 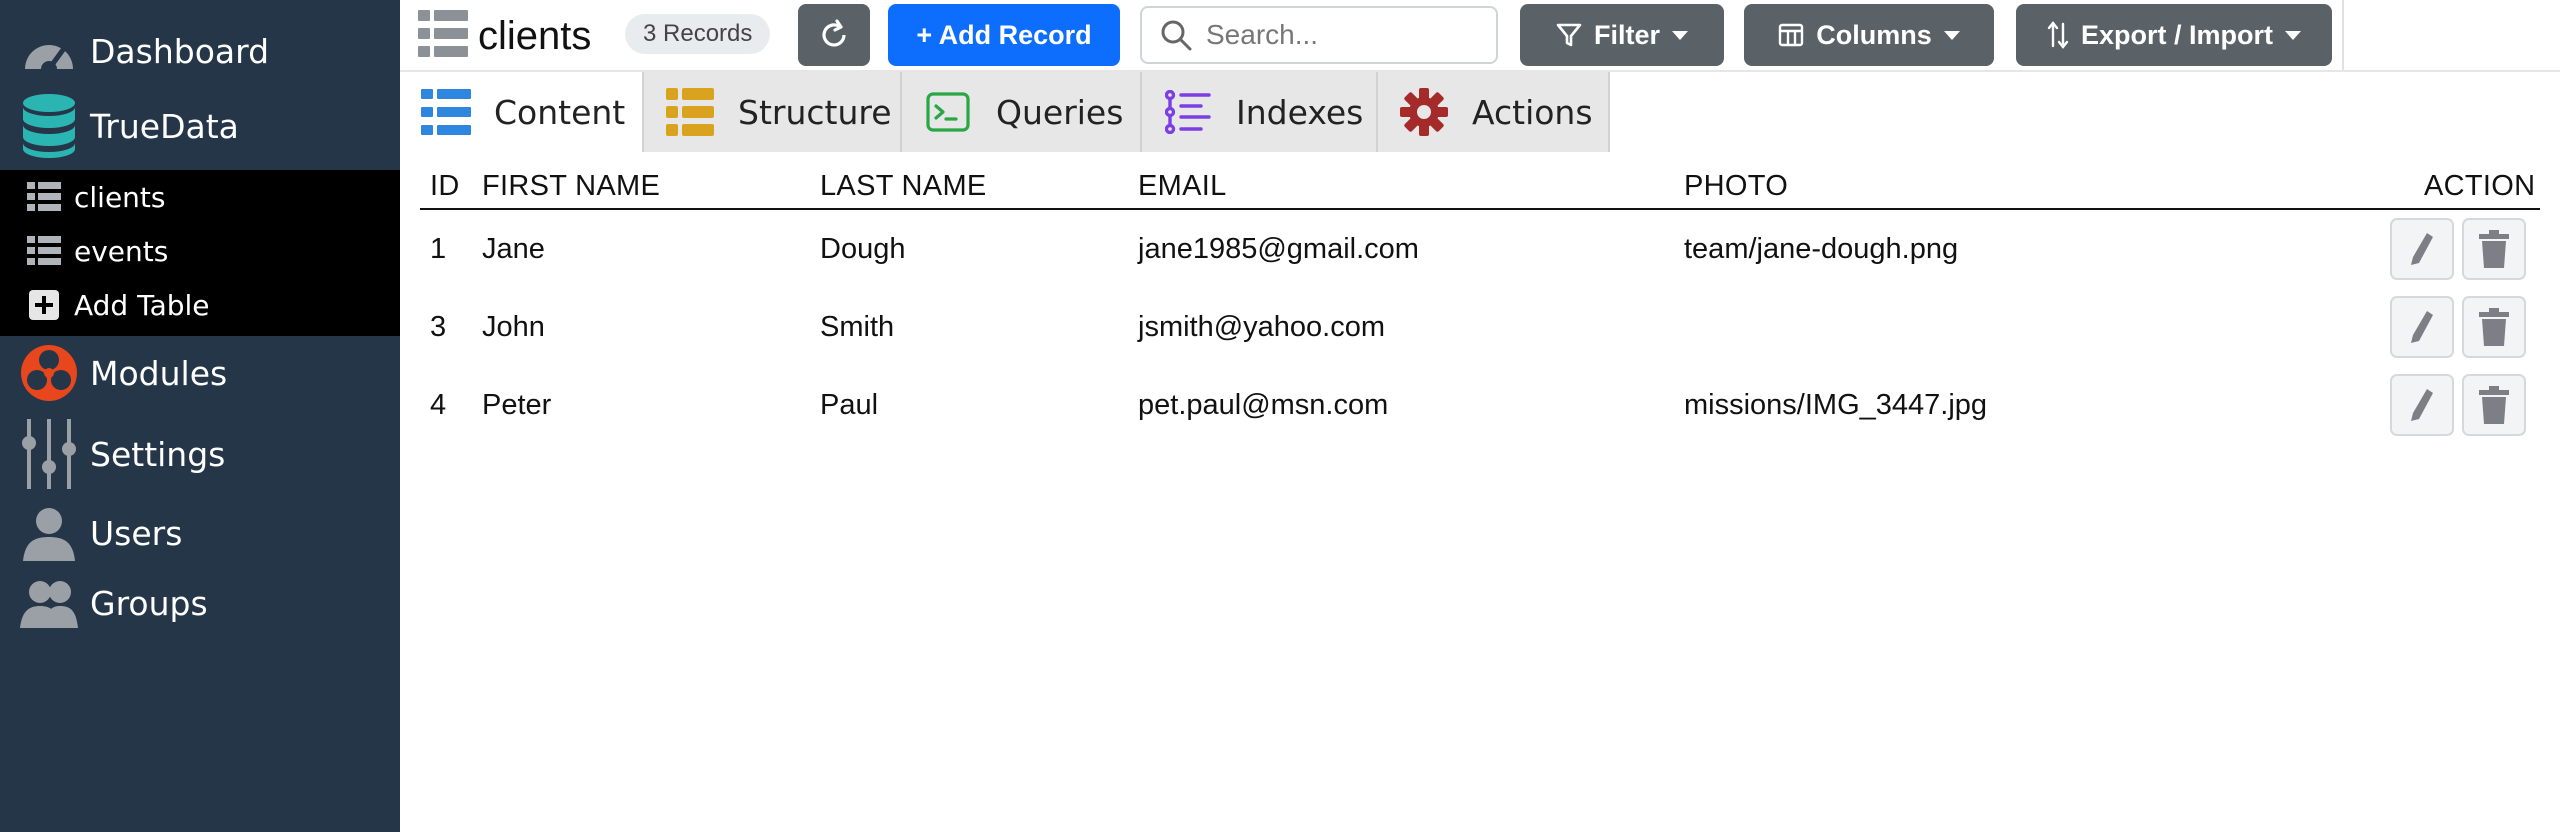 What do you see at coordinates (849, 405) in the screenshot?
I see `cell-last-name: Paul` at bounding box center [849, 405].